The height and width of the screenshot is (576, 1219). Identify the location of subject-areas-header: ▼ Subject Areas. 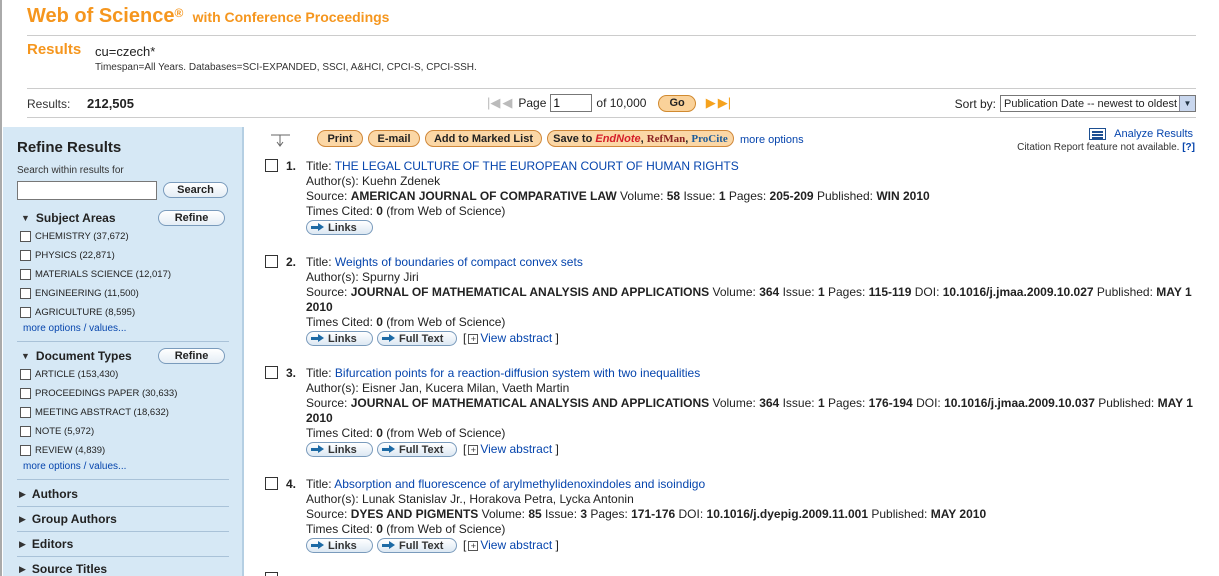
(68, 218).